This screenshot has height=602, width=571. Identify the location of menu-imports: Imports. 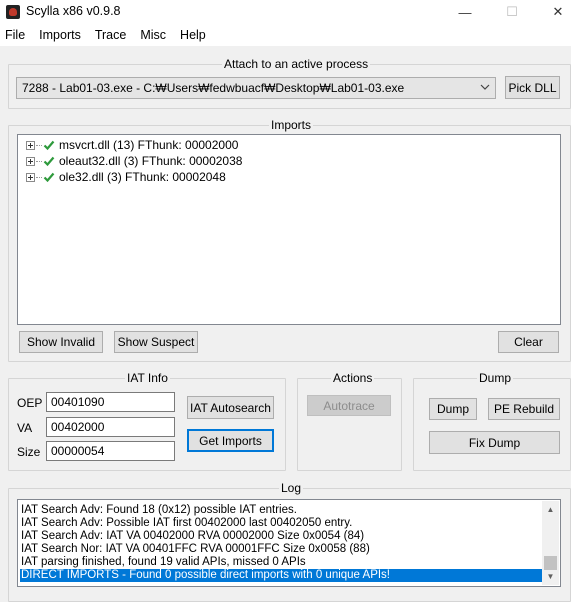
(60, 35).